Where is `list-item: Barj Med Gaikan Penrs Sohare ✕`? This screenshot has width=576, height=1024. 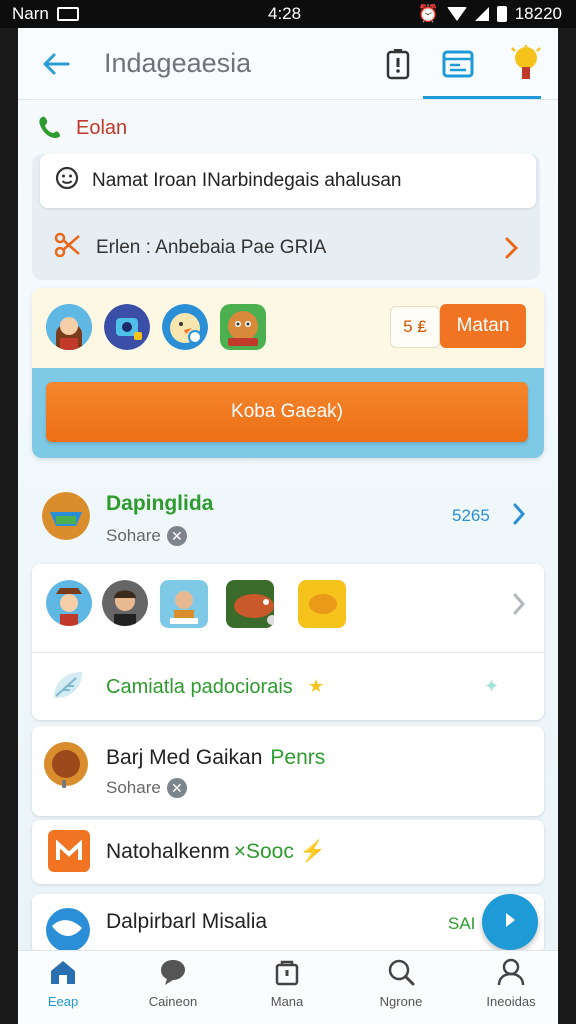 list-item: Barj Med Gaikan Penrs Sohare ✕ is located at coordinates (288, 771).